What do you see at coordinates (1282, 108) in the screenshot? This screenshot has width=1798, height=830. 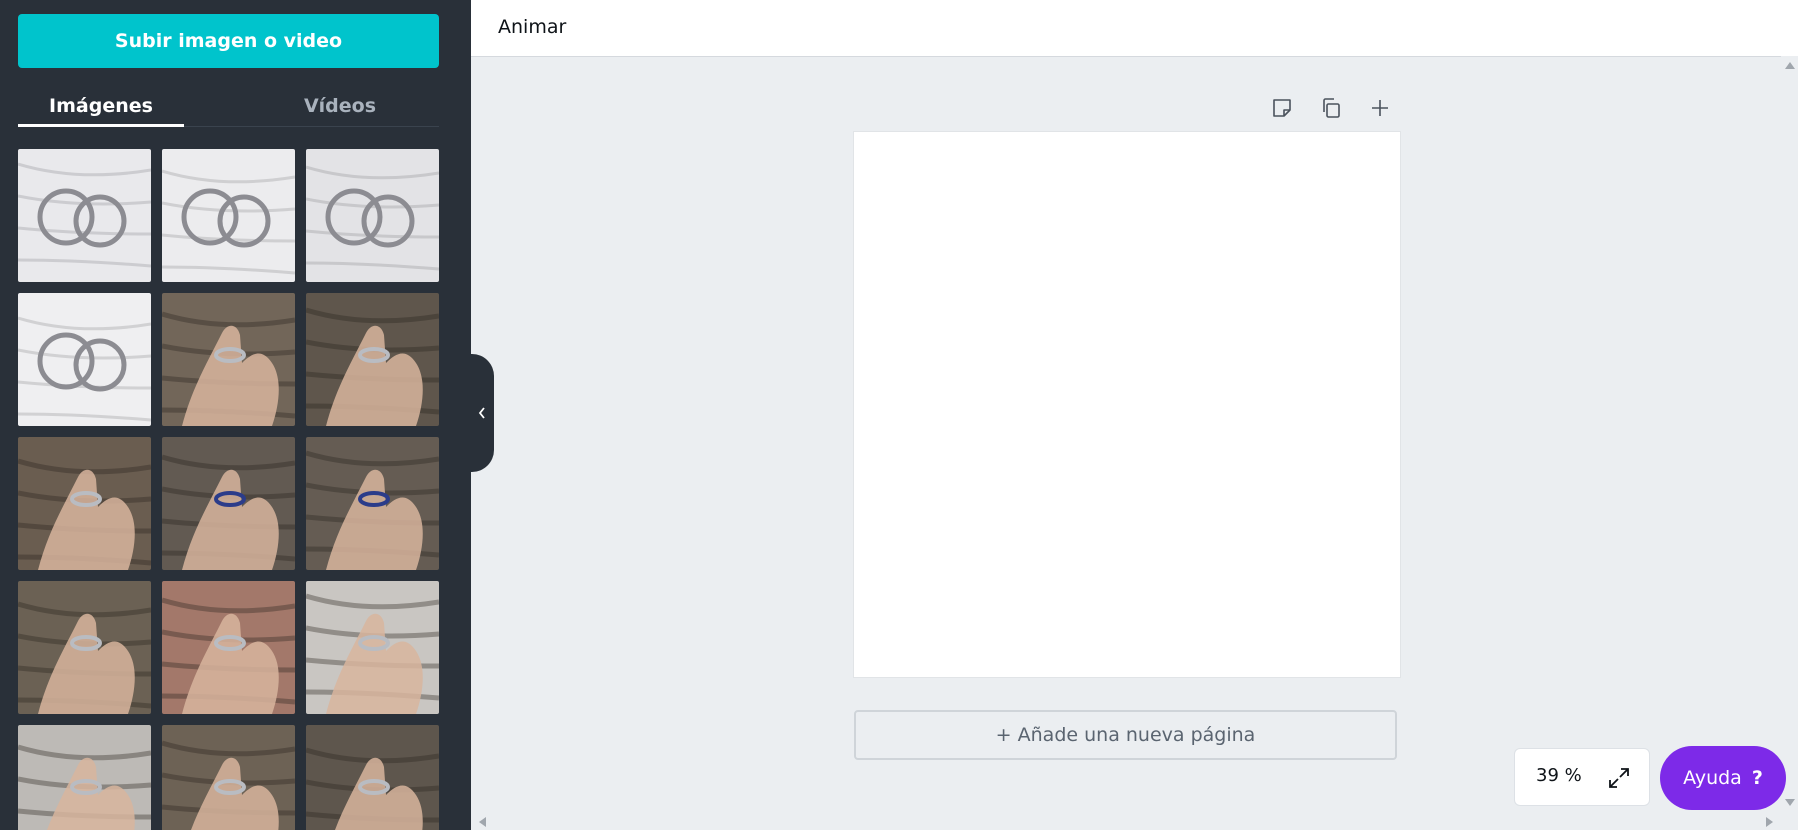 I see `note-icon` at bounding box center [1282, 108].